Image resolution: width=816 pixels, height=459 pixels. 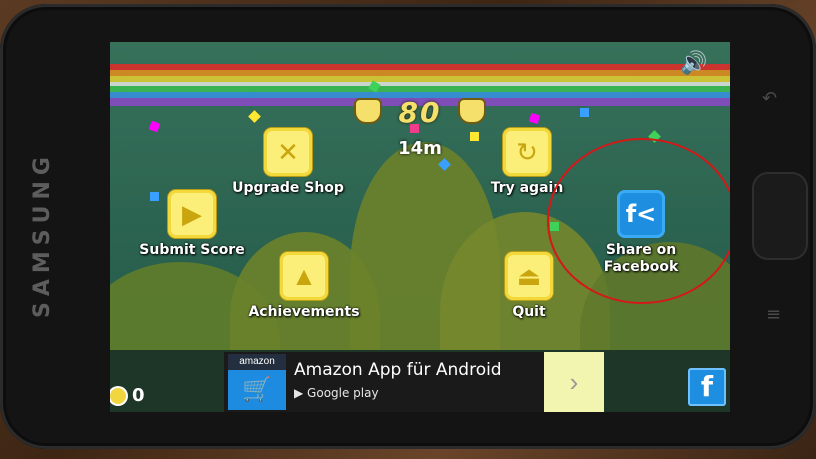 What do you see at coordinates (773, 314) in the screenshot?
I see `menu-key-icon: ≡` at bounding box center [773, 314].